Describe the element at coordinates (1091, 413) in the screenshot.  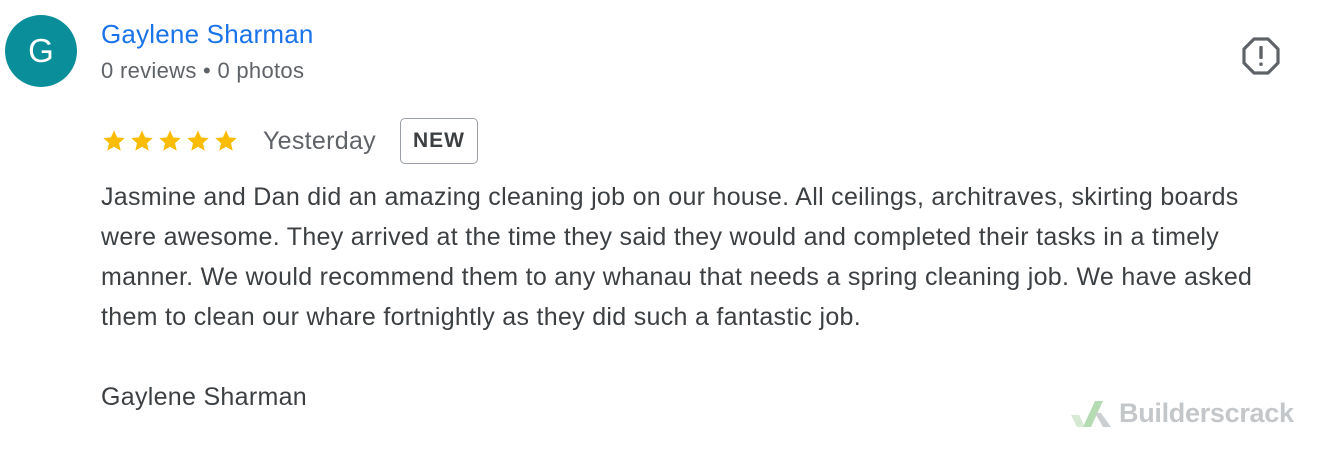
I see `builderscrack-logo-icon` at that location.